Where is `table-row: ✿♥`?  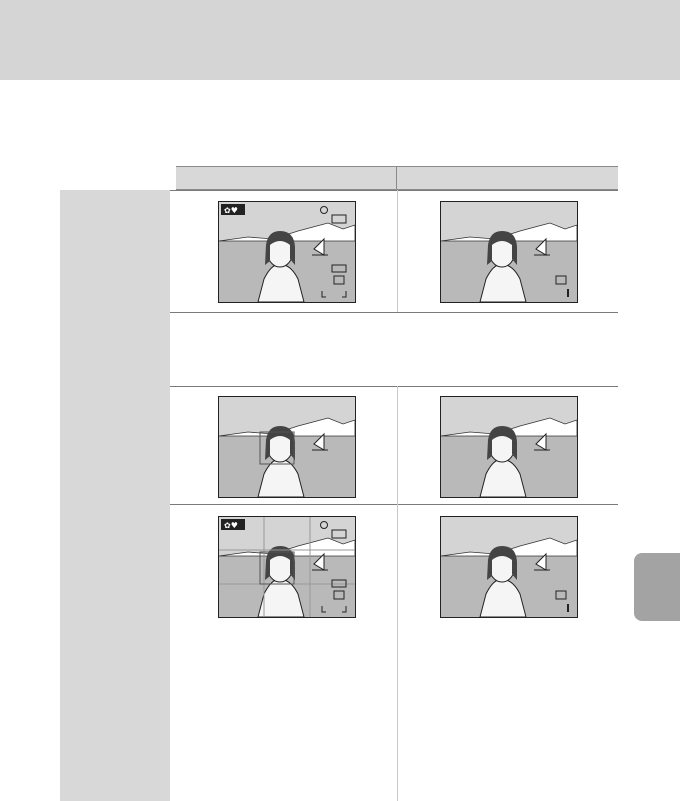 table-row: ✿♥ is located at coordinates (339, 251).